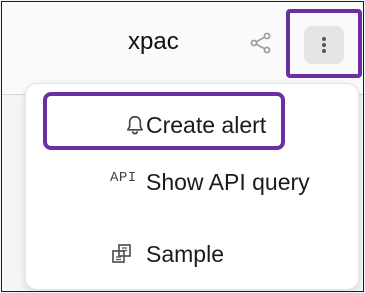 The width and height of the screenshot is (365, 293). I want to click on more-options-button, so click(324, 45).